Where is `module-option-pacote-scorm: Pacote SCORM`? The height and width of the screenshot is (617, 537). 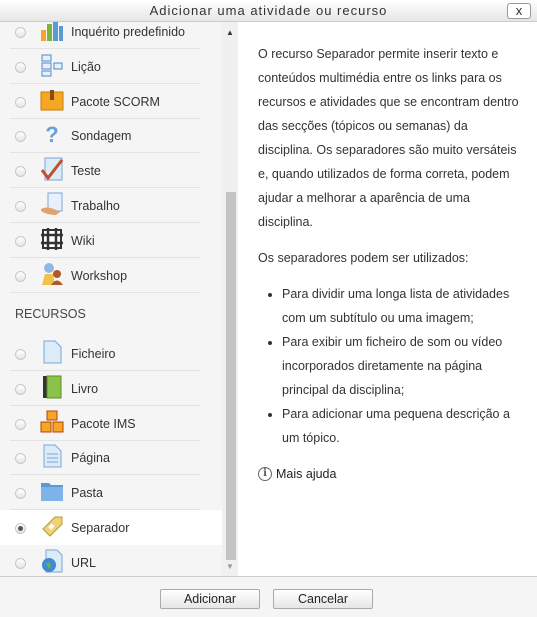 module-option-pacote-scorm: Pacote SCORM is located at coordinates (111, 101).